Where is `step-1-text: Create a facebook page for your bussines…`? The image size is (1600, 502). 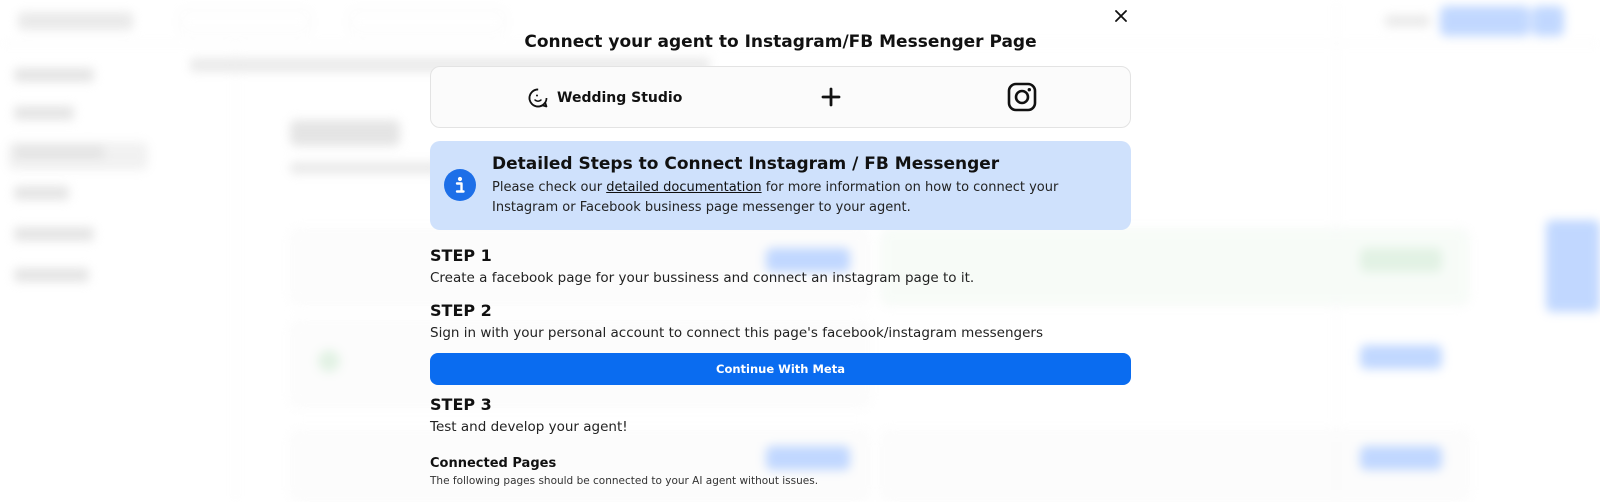
step-1-text: Create a facebook page for your bussines… is located at coordinates (702, 278).